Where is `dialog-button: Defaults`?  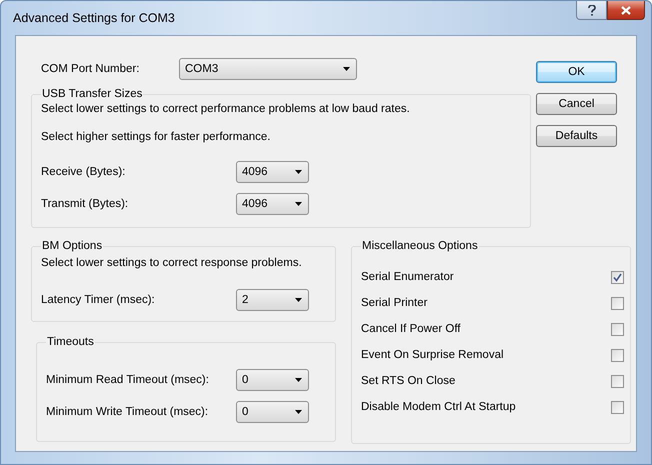 dialog-button: Defaults is located at coordinates (576, 136).